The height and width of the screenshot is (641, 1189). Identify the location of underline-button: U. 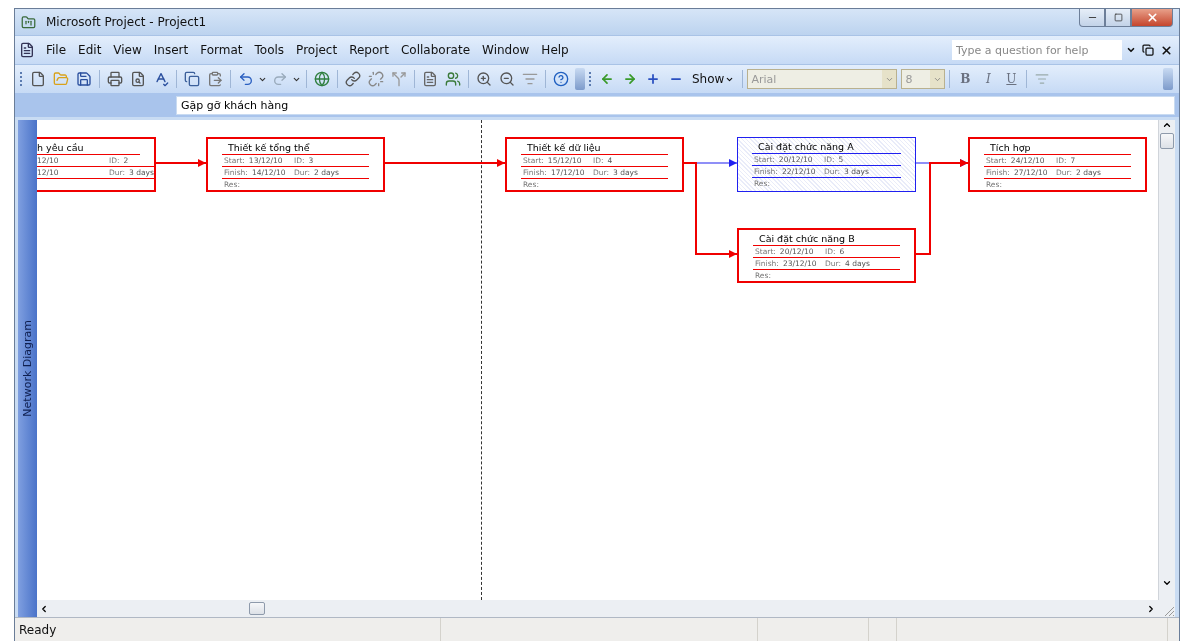
(1011, 79).